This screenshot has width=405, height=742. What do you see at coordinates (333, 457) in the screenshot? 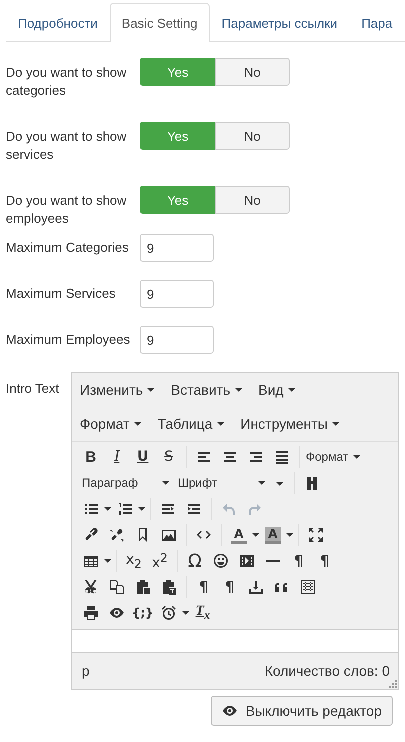
I see `format-dropdown: Формат` at bounding box center [333, 457].